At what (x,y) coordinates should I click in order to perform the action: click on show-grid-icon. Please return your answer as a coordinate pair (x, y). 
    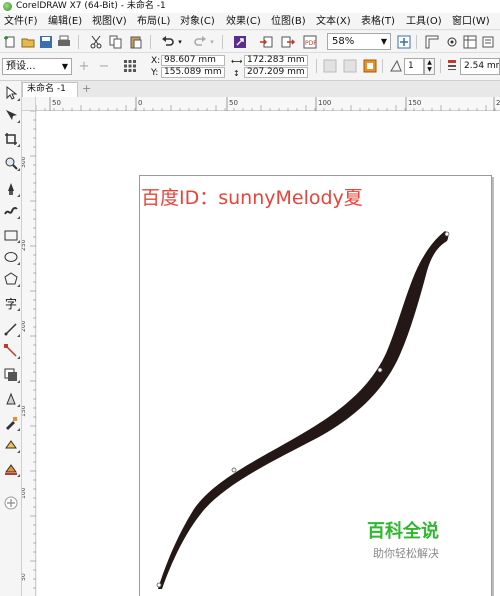
    Looking at the image, I should click on (452, 42).